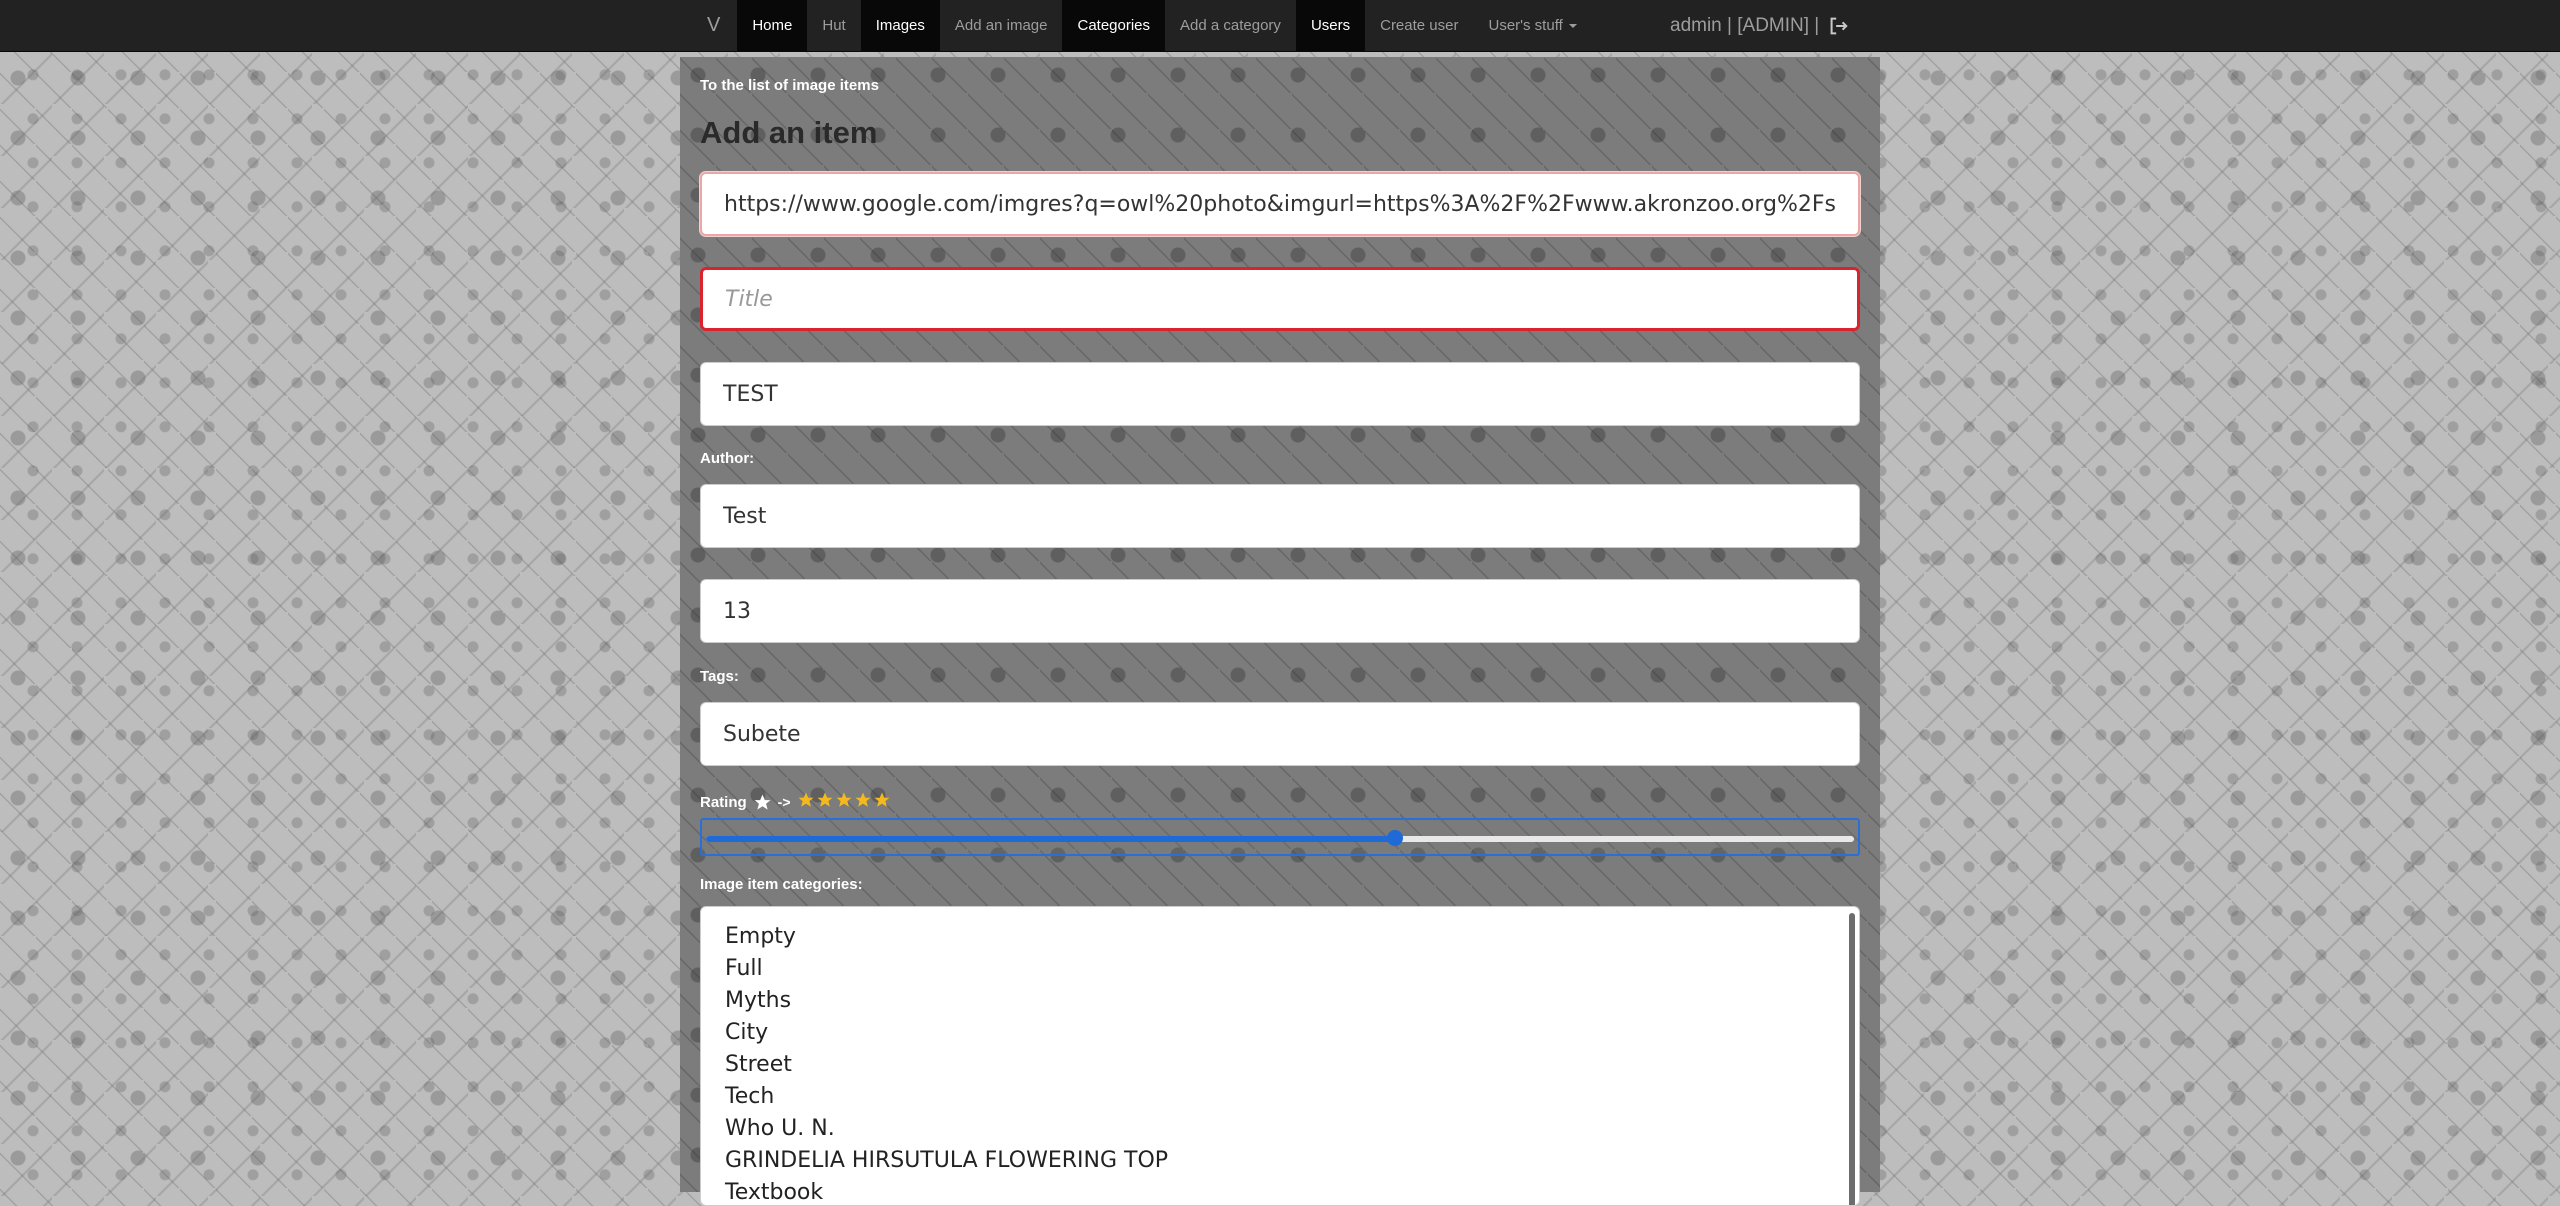  I want to click on nav-images: Images, so click(900, 25).